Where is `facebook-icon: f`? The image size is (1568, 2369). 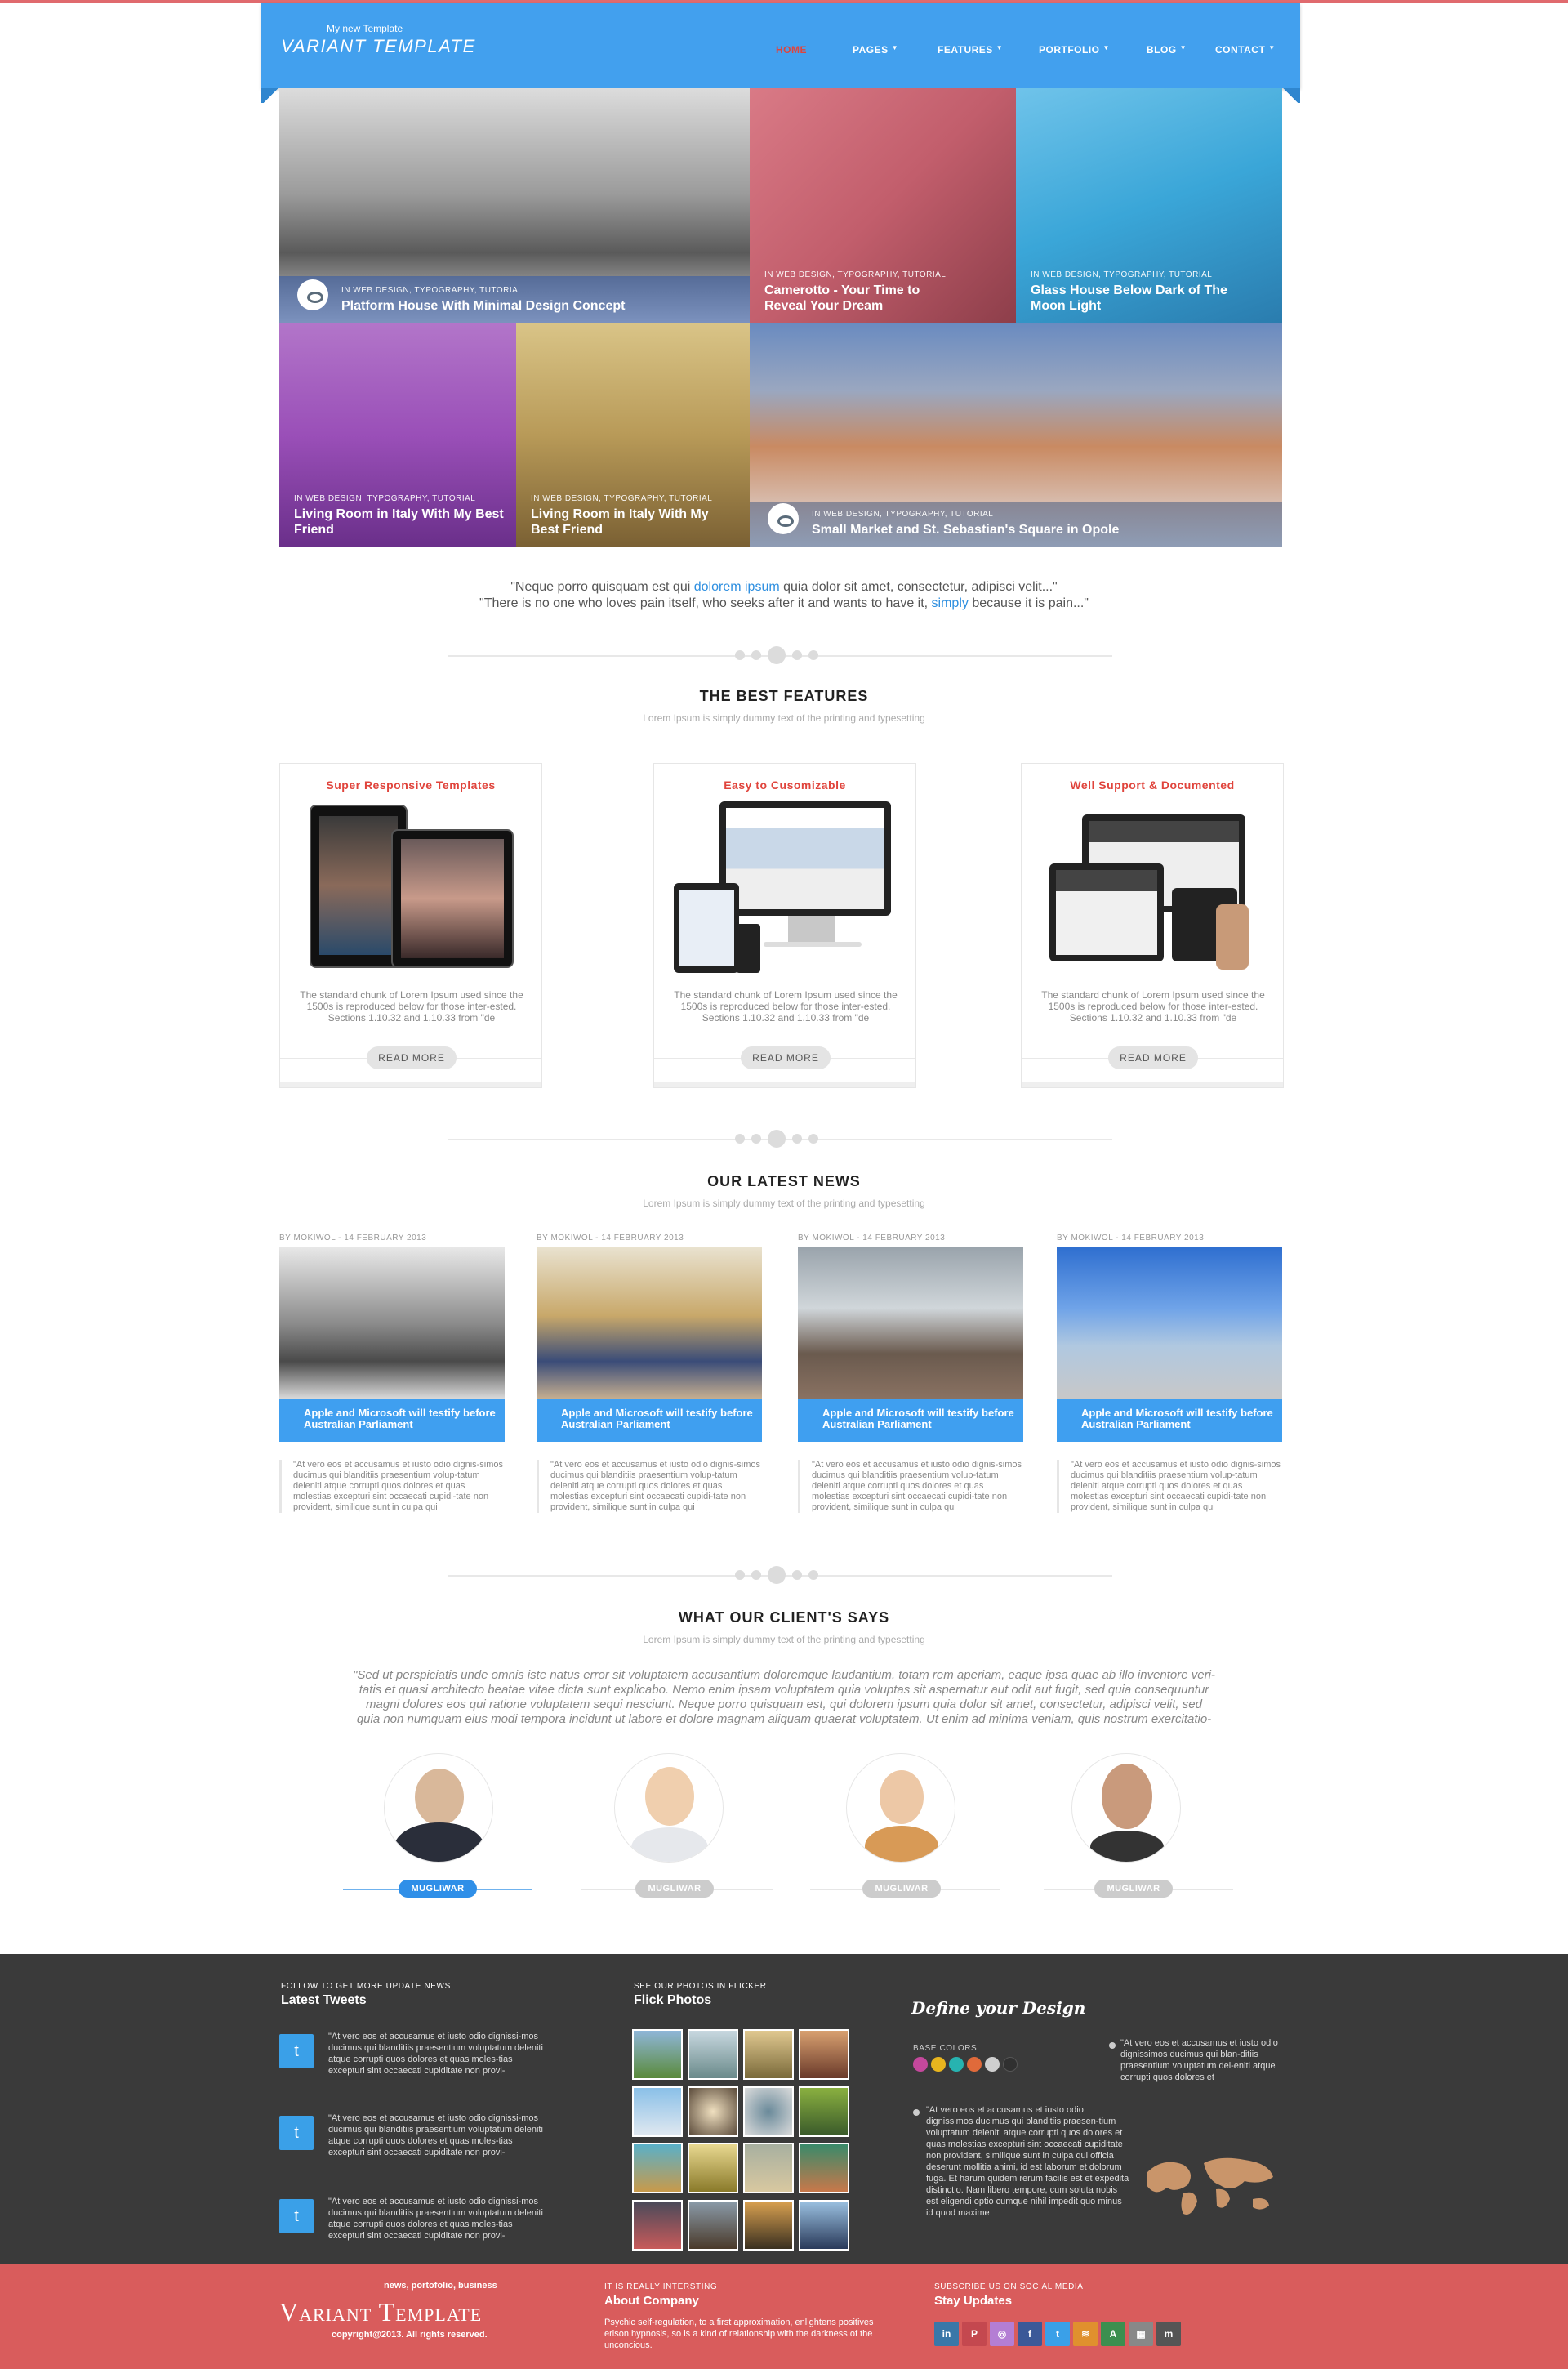
facebook-icon: f is located at coordinates (1030, 2334).